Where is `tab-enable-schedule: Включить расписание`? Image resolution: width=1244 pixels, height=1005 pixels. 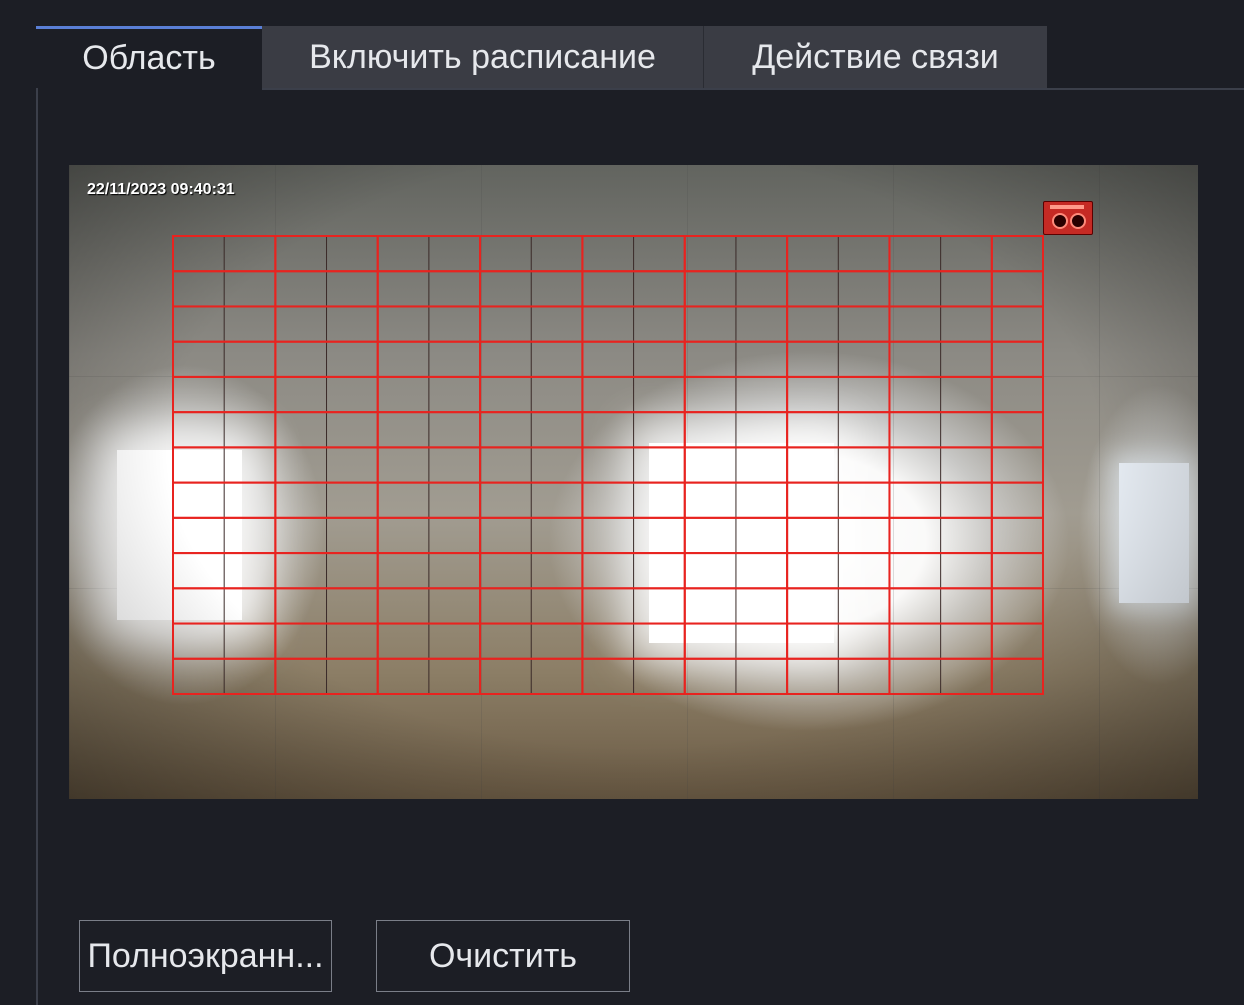
tab-enable-schedule: Включить расписание is located at coordinates (483, 57).